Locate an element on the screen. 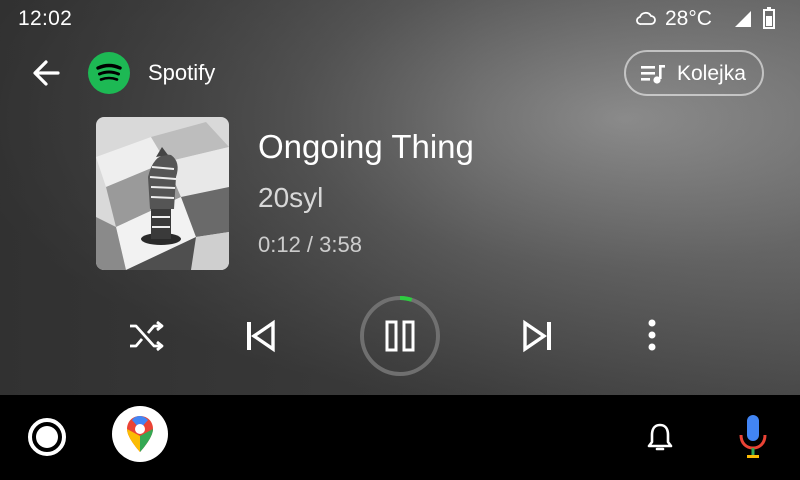 This screenshot has width=800, height=480. pause-icon is located at coordinates (400, 336).